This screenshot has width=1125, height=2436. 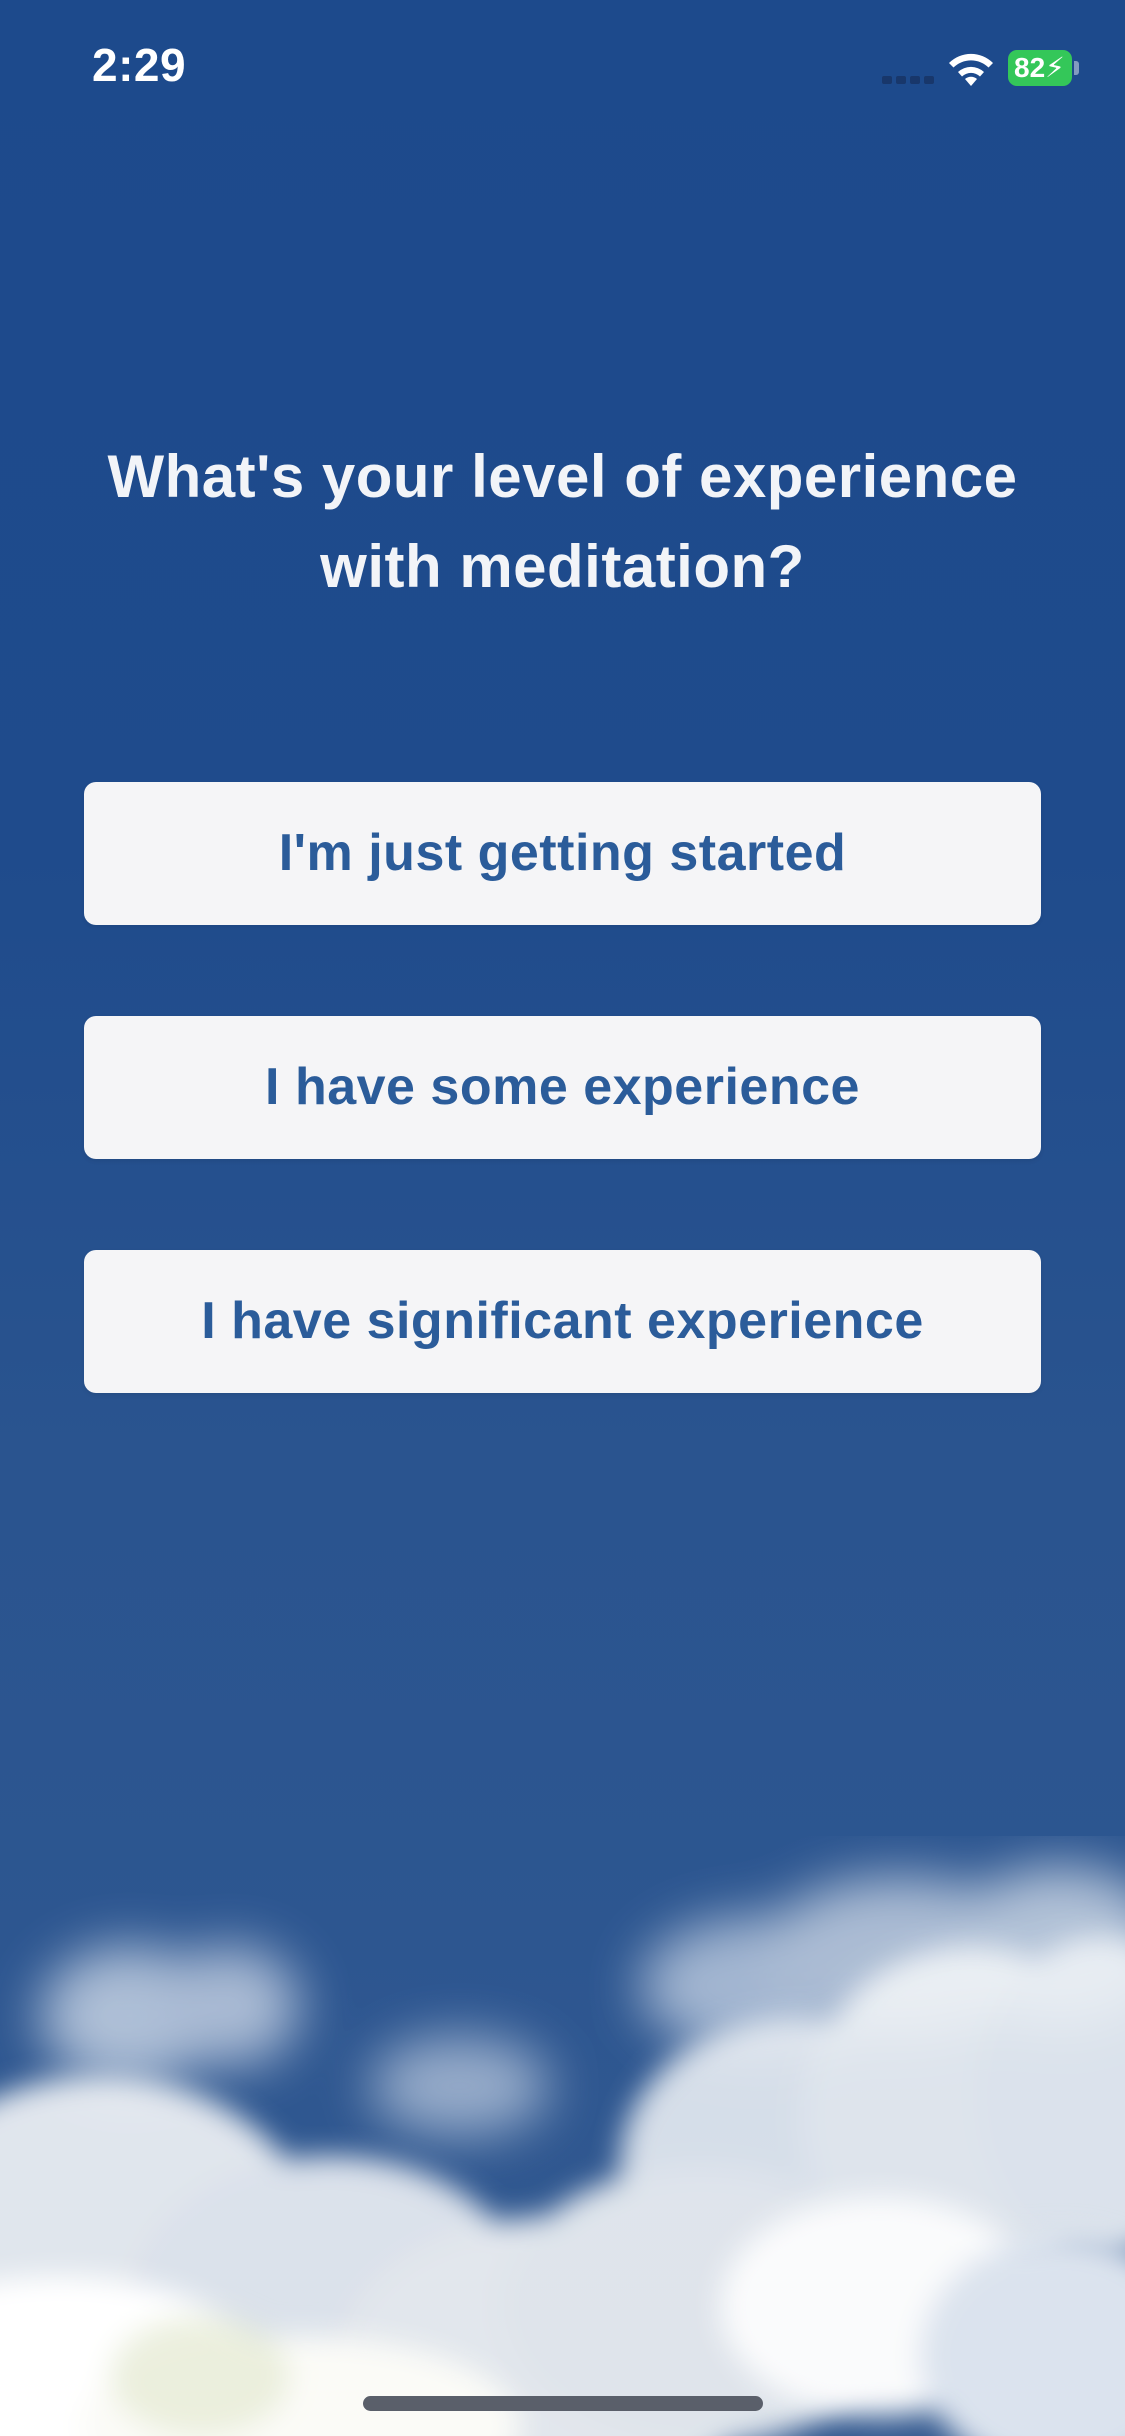 I want to click on status-time: 2:29, so click(x=139, y=65).